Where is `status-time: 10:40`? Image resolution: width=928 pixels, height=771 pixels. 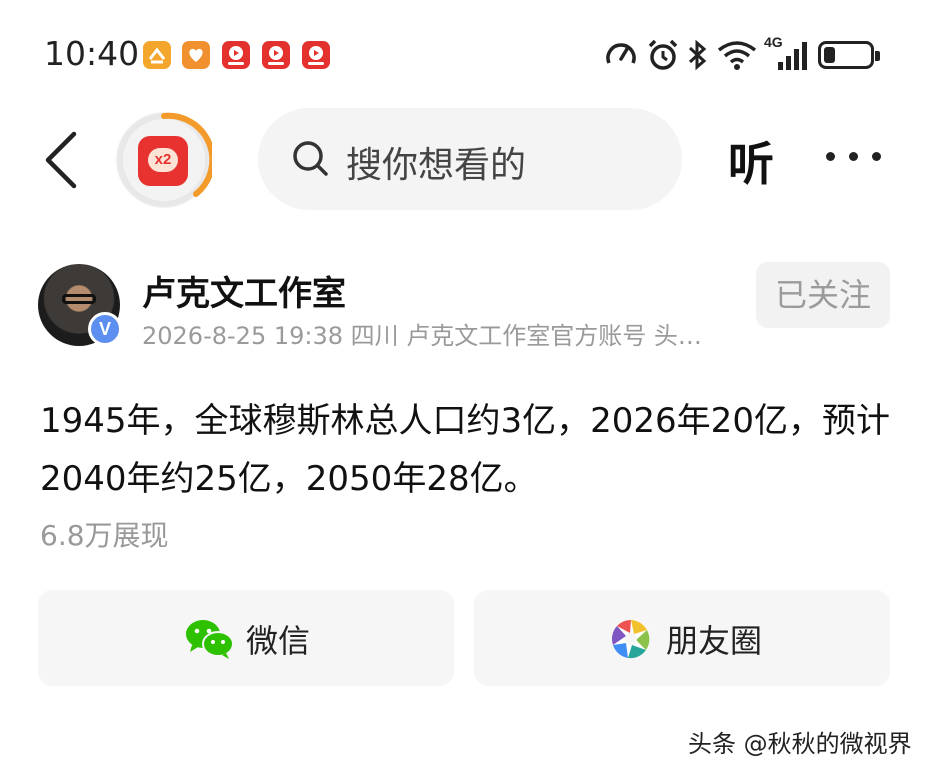 status-time: 10:40 is located at coordinates (92, 53).